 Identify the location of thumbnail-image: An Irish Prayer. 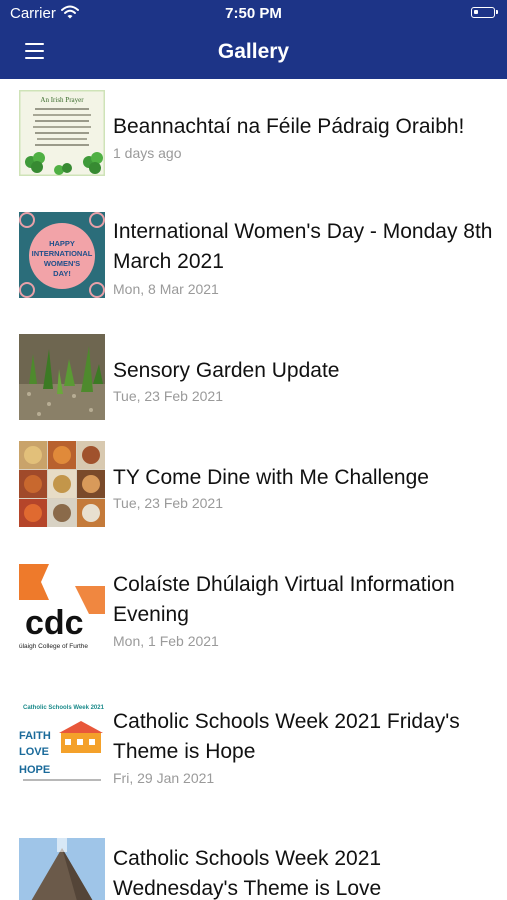
(62, 133).